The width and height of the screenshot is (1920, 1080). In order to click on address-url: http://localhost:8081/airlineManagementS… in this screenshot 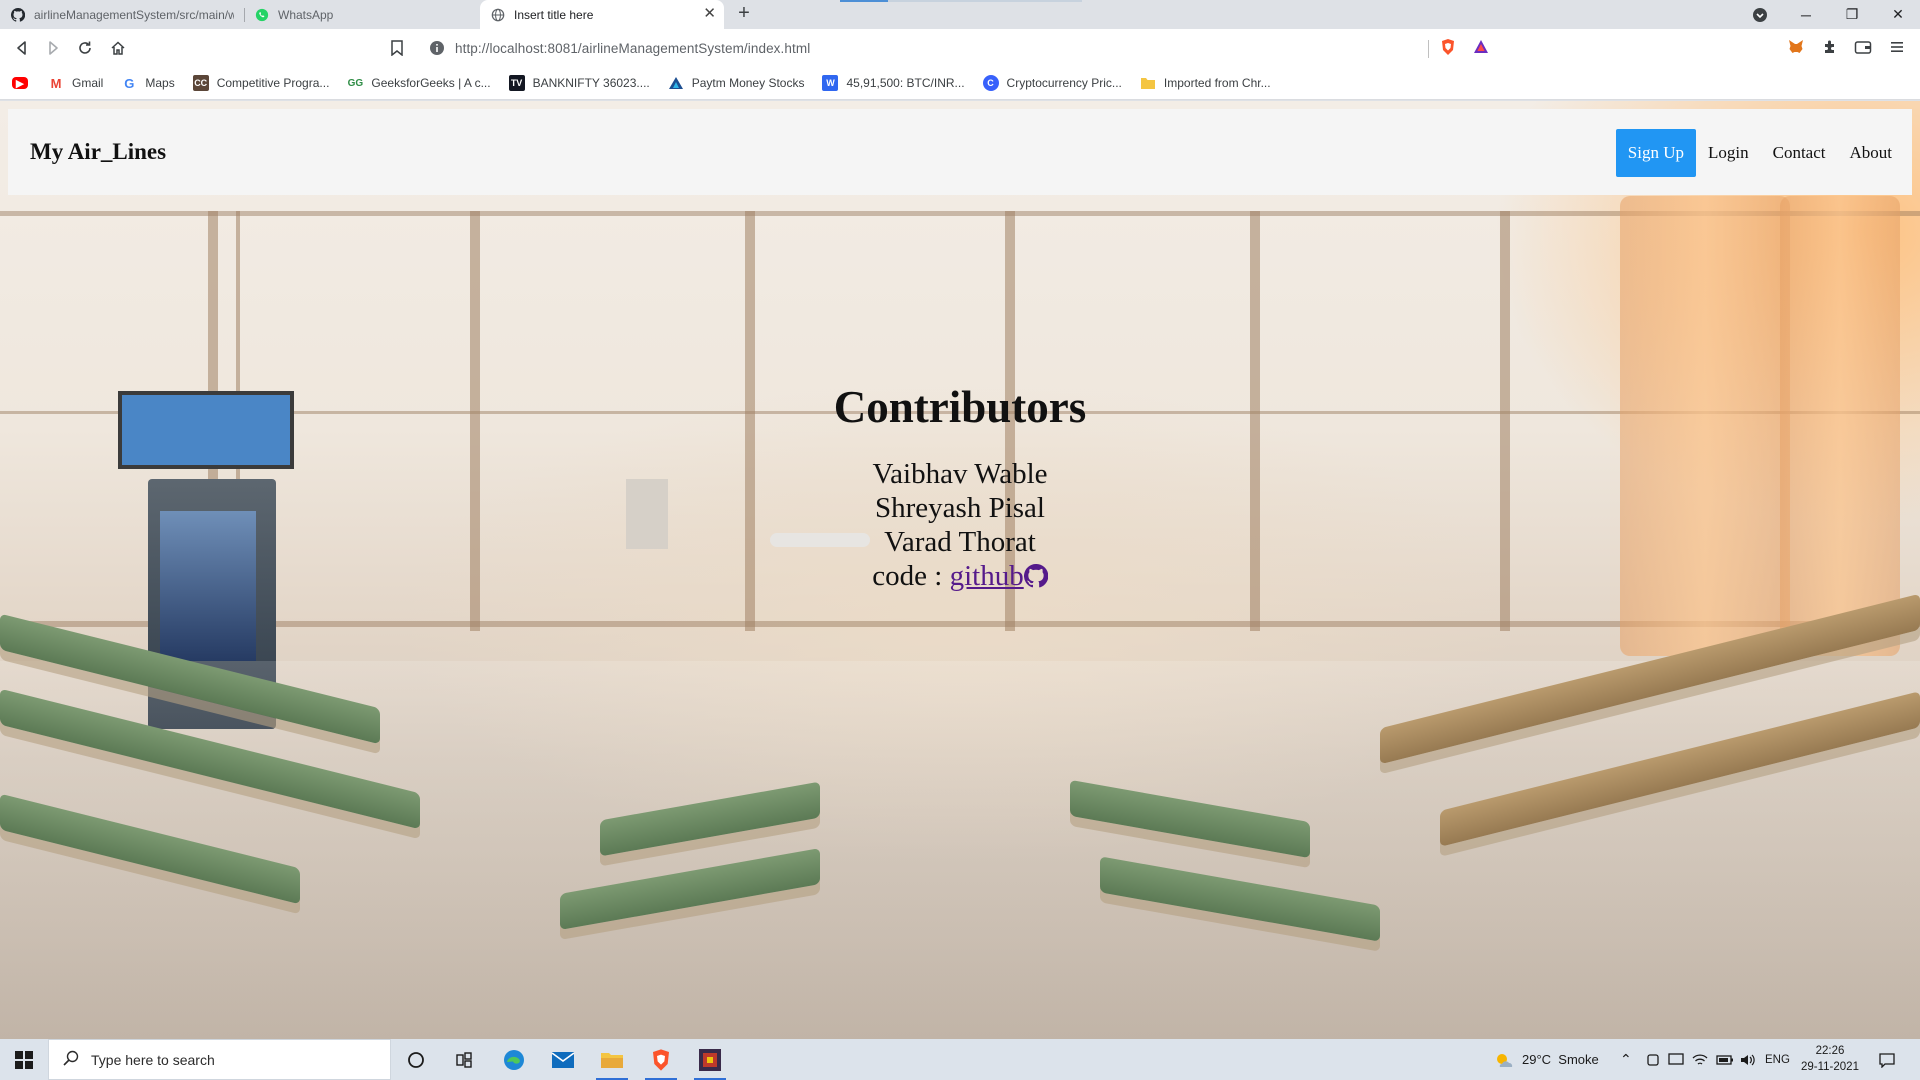, I will do `click(633, 48)`.